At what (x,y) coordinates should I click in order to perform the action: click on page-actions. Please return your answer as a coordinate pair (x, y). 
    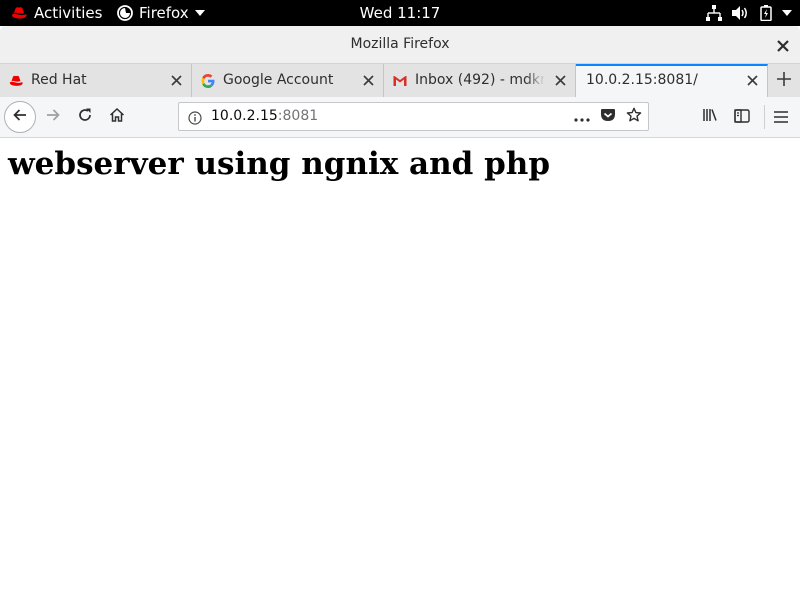
    Looking at the image, I should click on (608, 116).